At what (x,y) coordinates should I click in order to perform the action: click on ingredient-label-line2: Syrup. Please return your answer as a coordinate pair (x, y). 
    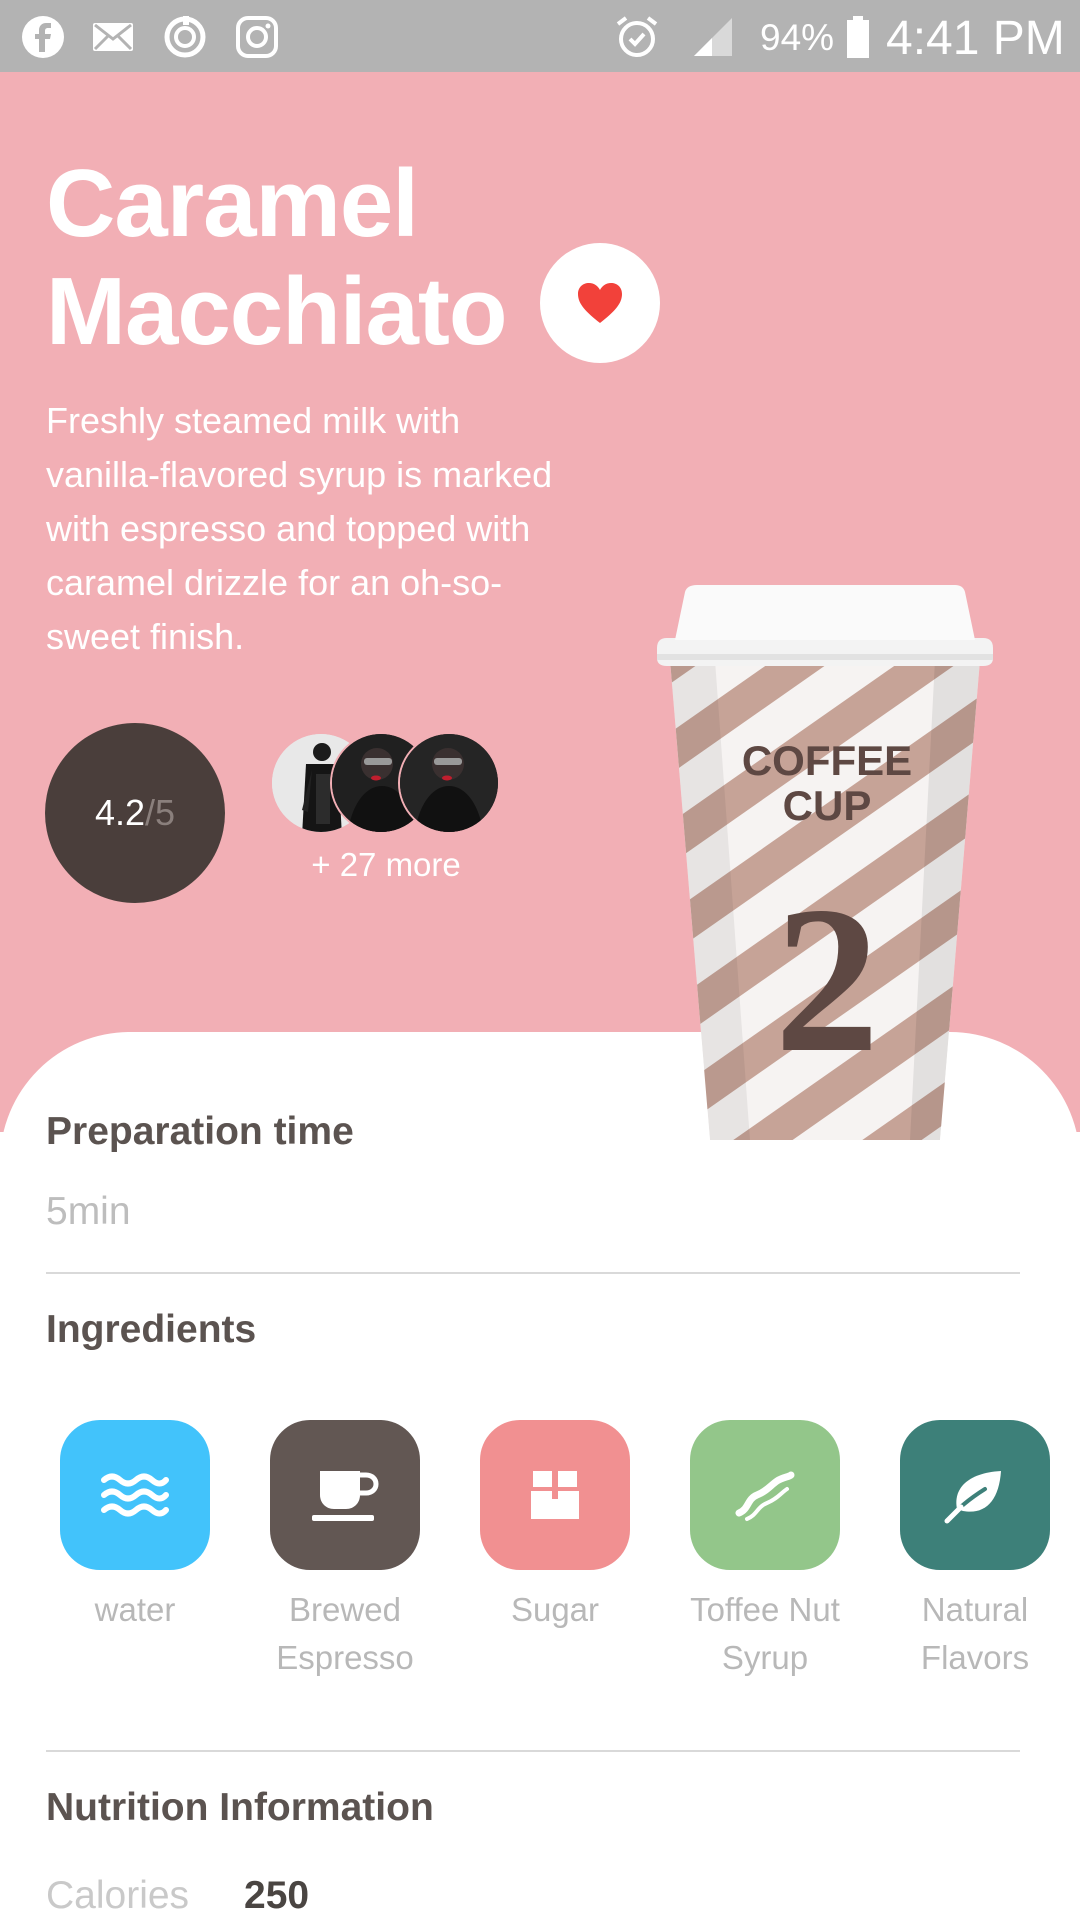
    Looking at the image, I should click on (765, 1657).